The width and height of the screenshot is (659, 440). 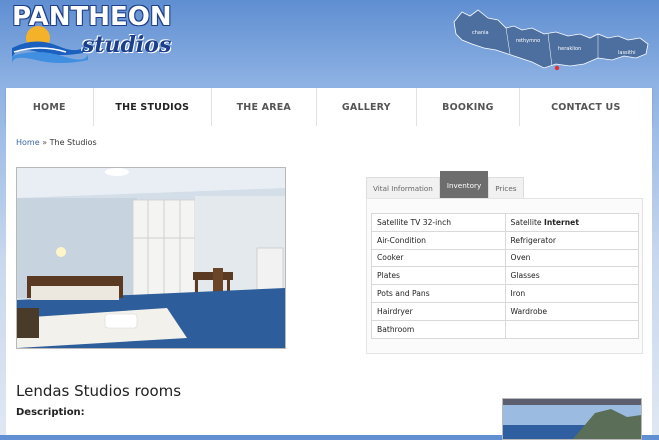 I want to click on site-logo: PANTHEON studios, so click(x=91, y=37).